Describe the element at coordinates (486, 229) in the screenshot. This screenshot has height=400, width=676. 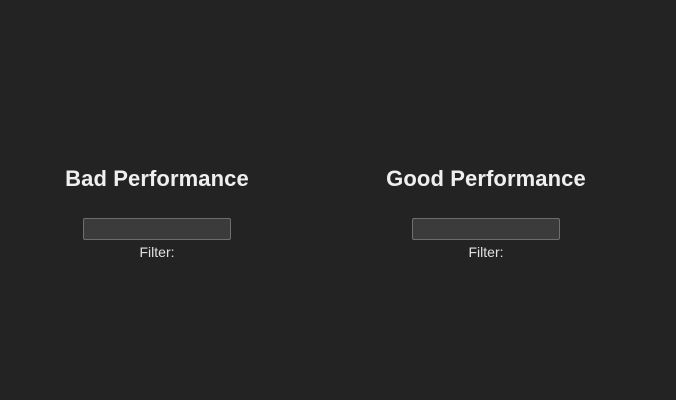
I see `filter-input-good` at that location.